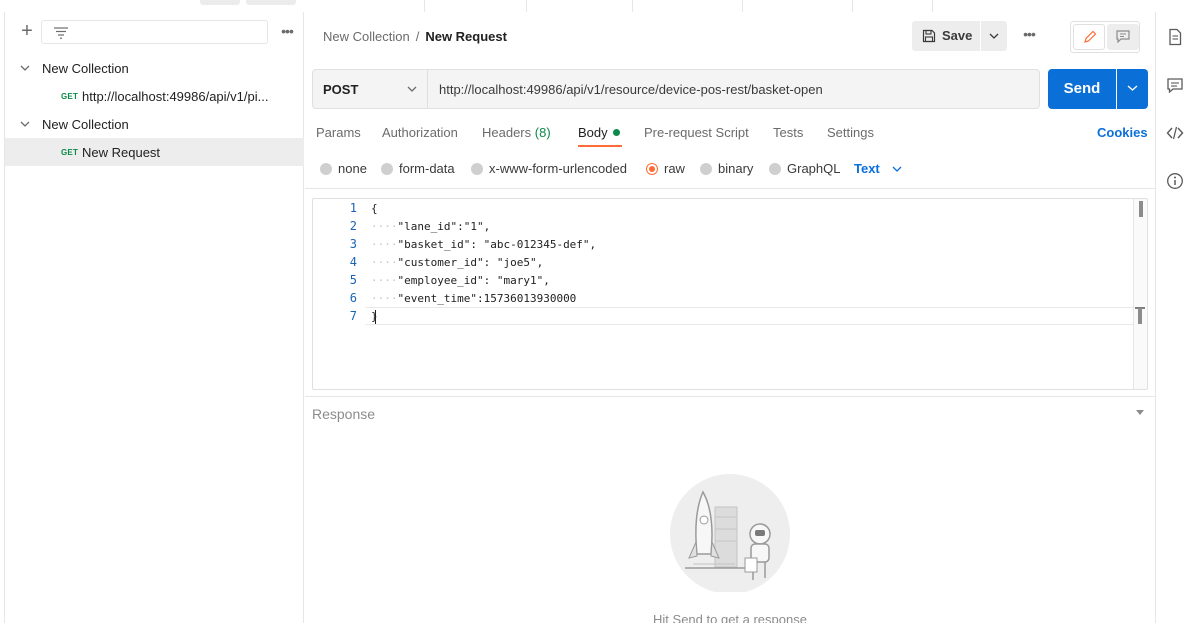  What do you see at coordinates (338, 132) in the screenshot?
I see `tab-params: Params` at bounding box center [338, 132].